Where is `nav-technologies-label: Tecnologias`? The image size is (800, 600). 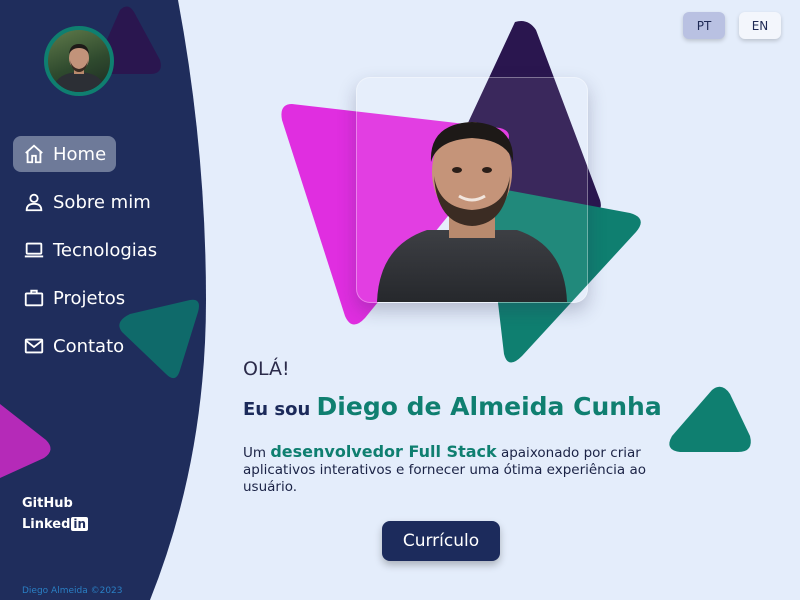
nav-technologies-label: Tecnologias is located at coordinates (105, 250).